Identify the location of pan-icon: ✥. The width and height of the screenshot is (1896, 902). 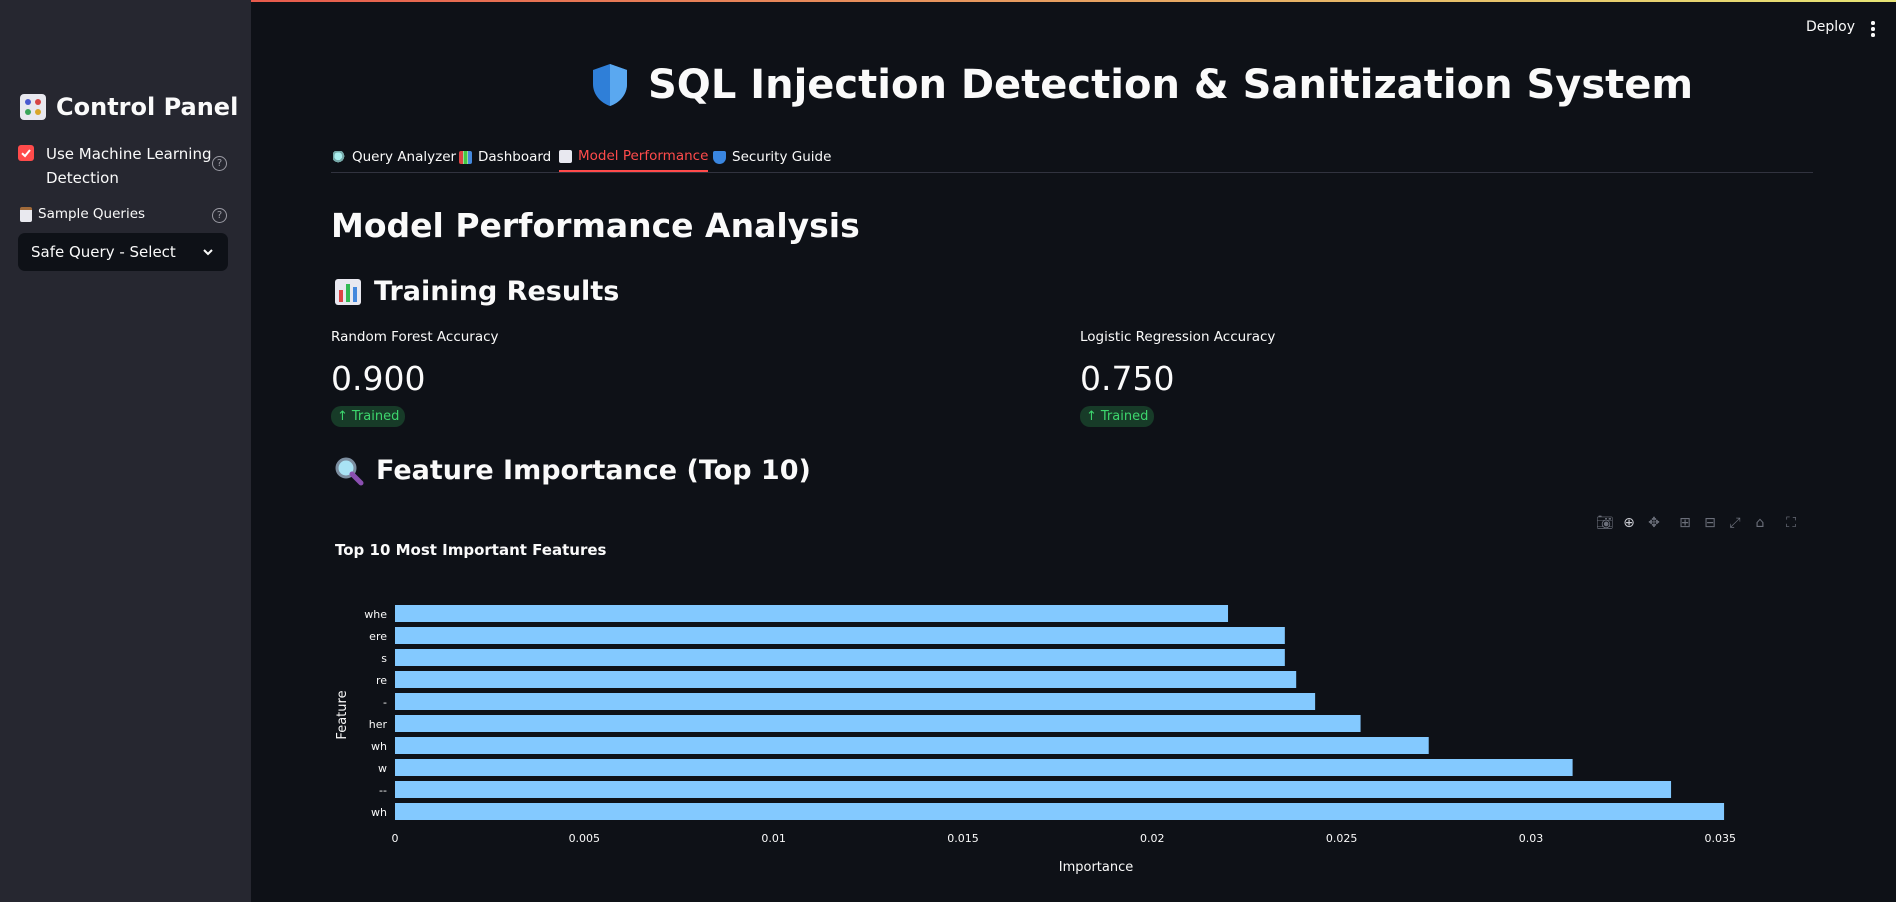
(1654, 523).